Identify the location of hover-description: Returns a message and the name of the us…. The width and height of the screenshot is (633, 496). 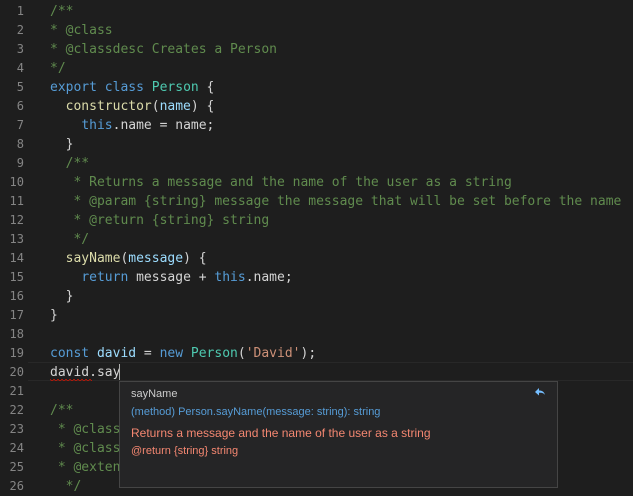
(281, 433).